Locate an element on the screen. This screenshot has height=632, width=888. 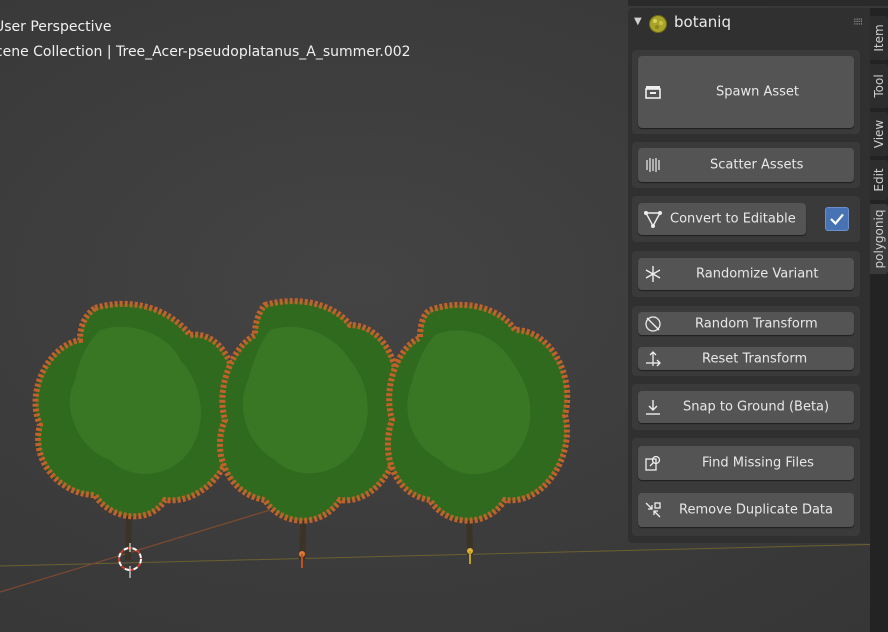
convert-checkbox is located at coordinates (837, 219).